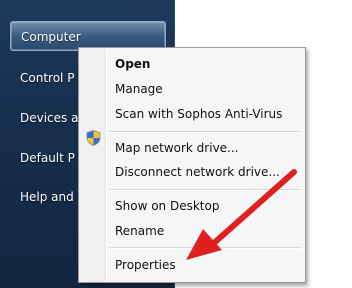 The width and height of the screenshot is (352, 288). I want to click on menu-item-scan-sophos: Scan with Sophos Anti-Virus, so click(208, 114).